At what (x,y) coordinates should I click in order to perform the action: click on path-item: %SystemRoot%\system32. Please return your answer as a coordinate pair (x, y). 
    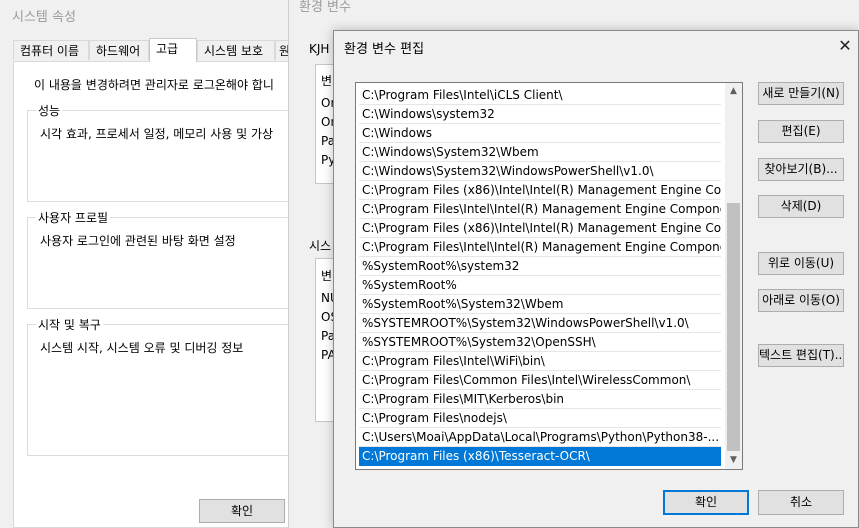
    Looking at the image, I should click on (540, 266).